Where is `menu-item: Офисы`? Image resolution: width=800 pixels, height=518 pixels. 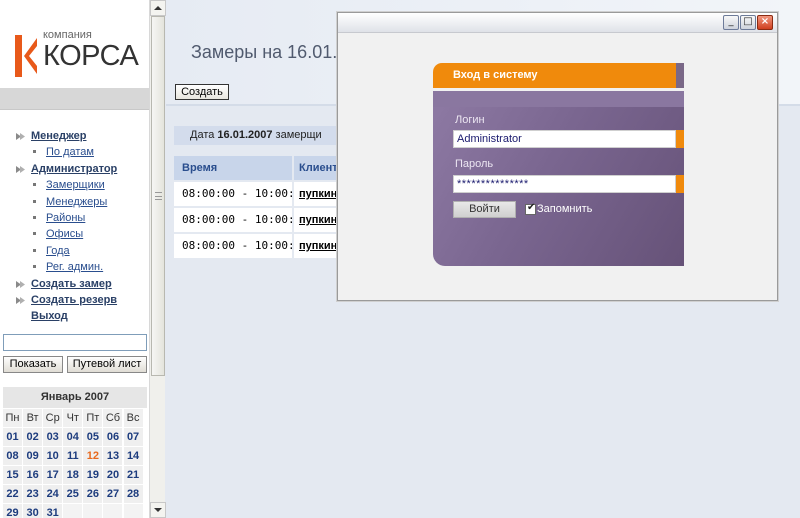 menu-item: Офисы is located at coordinates (74, 234).